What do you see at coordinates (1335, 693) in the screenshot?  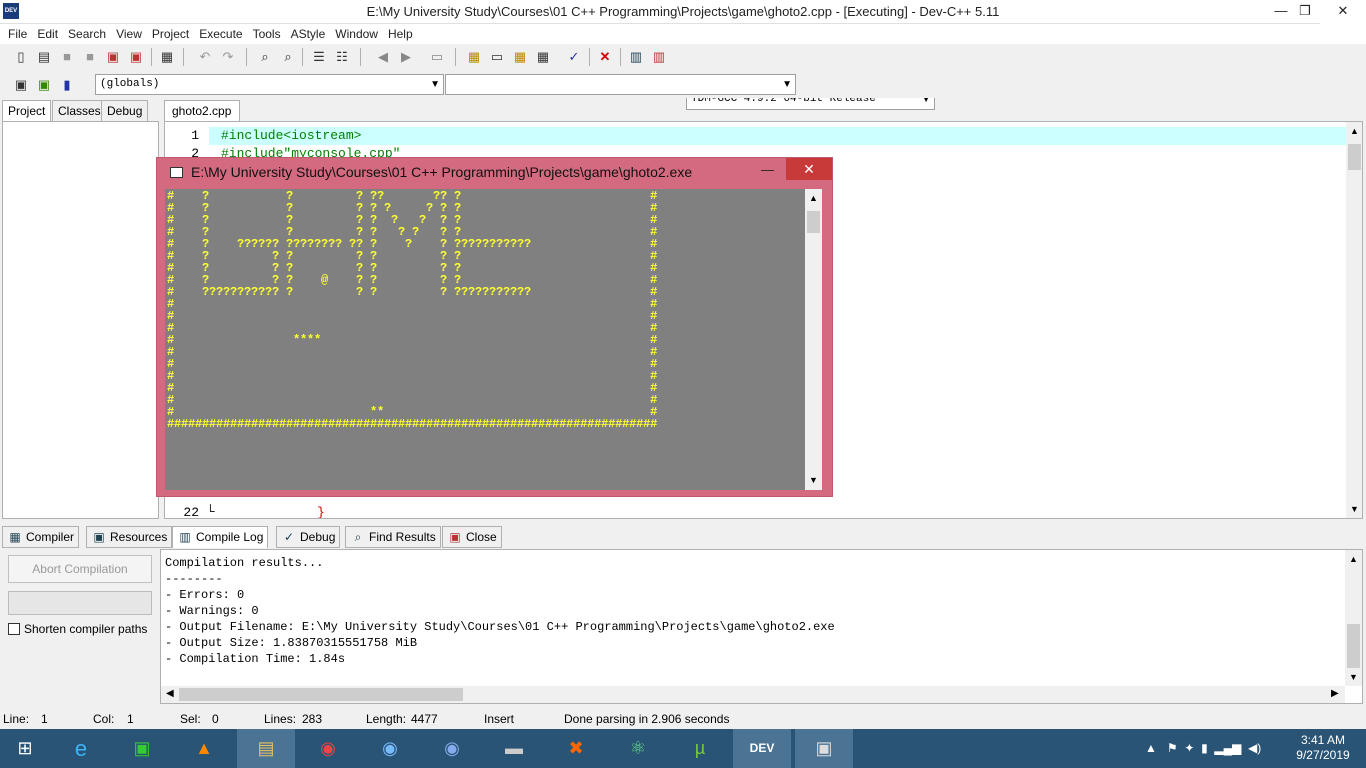 I see `chevron-right-icon: ▶` at bounding box center [1335, 693].